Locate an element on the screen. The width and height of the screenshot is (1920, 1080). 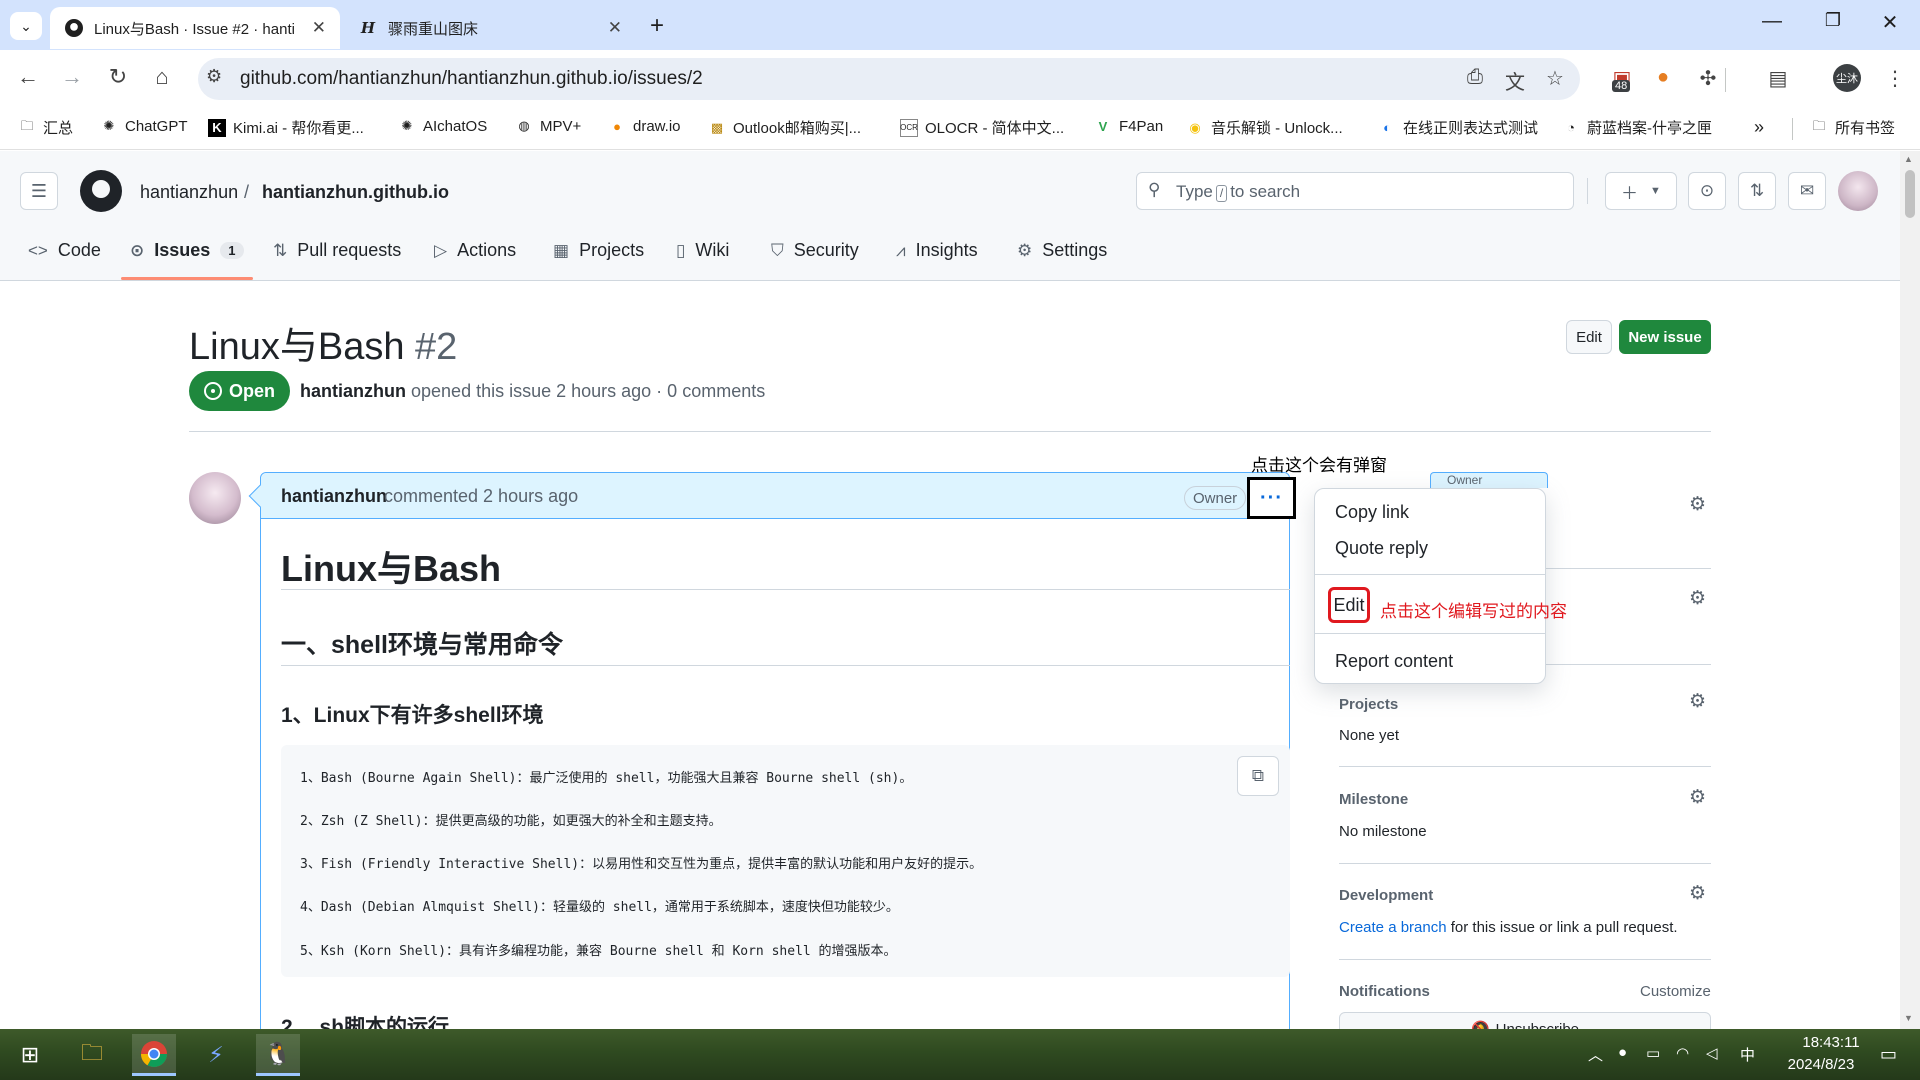
bookmark-folder-summary: 🗀 汇总 is located at coordinates (45, 127).